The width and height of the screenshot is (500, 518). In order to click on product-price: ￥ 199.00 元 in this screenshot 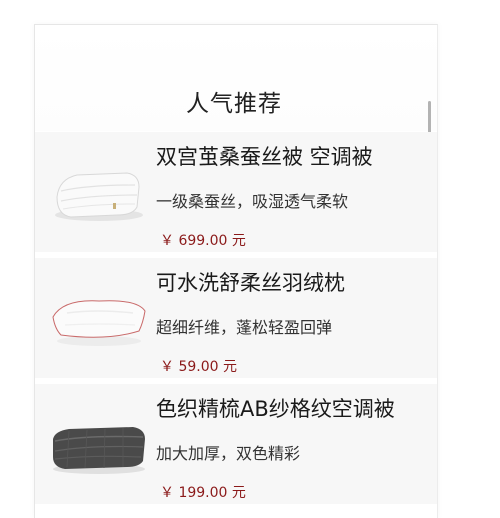, I will do `click(203, 493)`.